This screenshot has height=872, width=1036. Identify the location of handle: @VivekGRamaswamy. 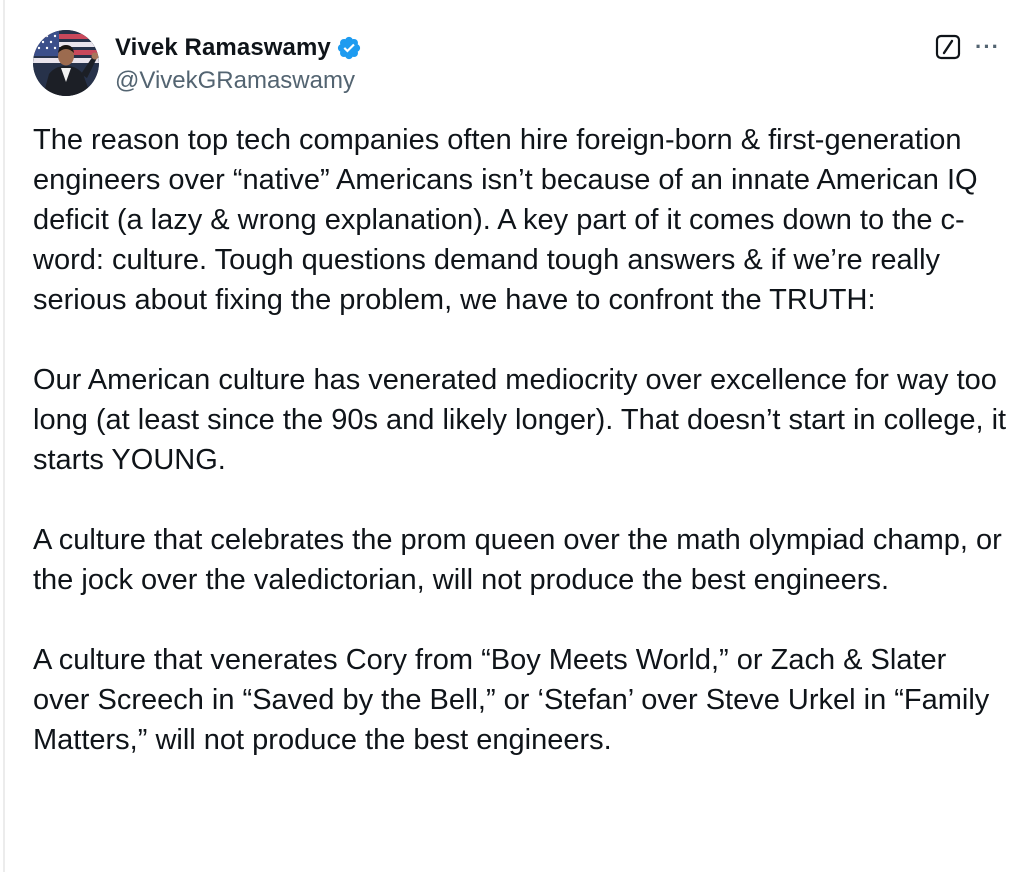
(238, 81).